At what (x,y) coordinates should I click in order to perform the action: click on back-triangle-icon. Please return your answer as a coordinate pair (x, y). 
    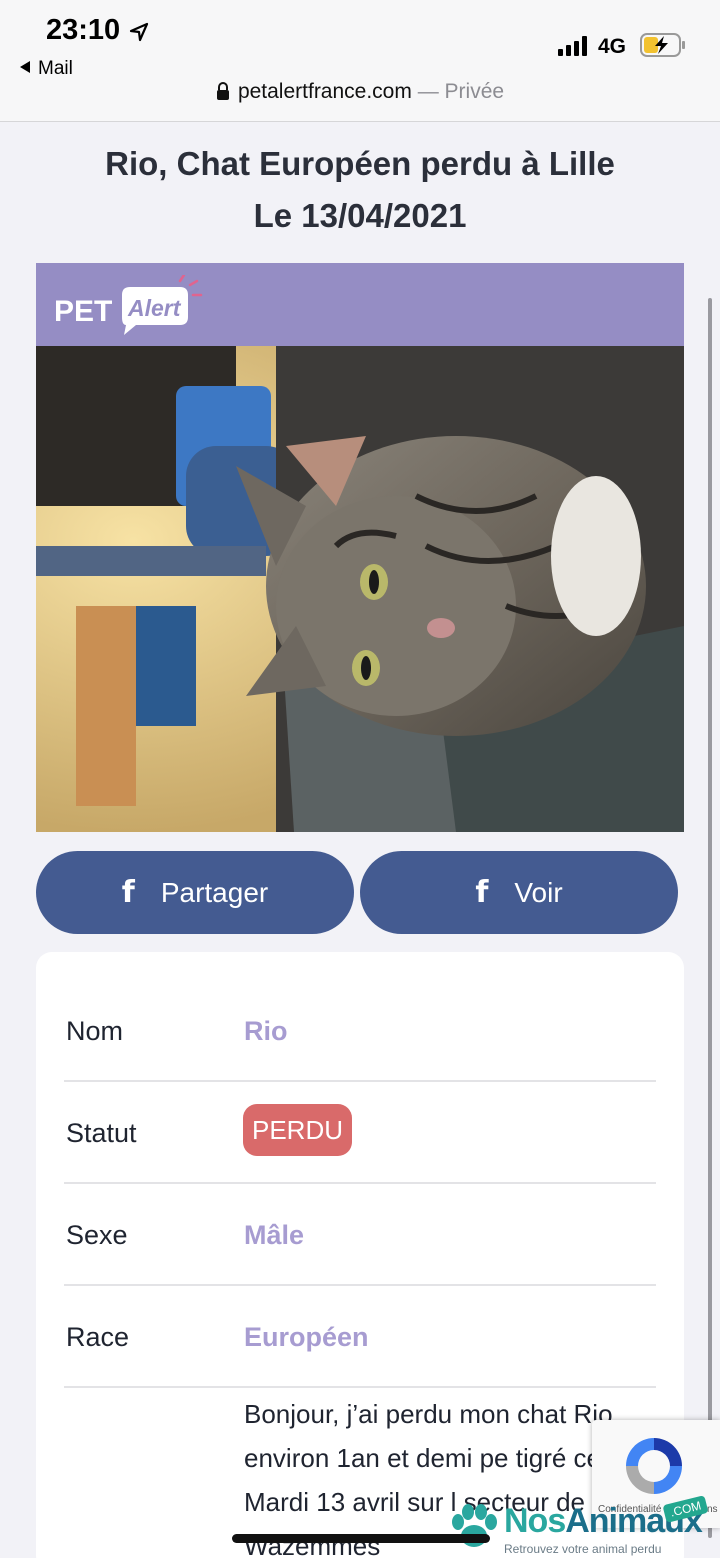
    Looking at the image, I should click on (25, 67).